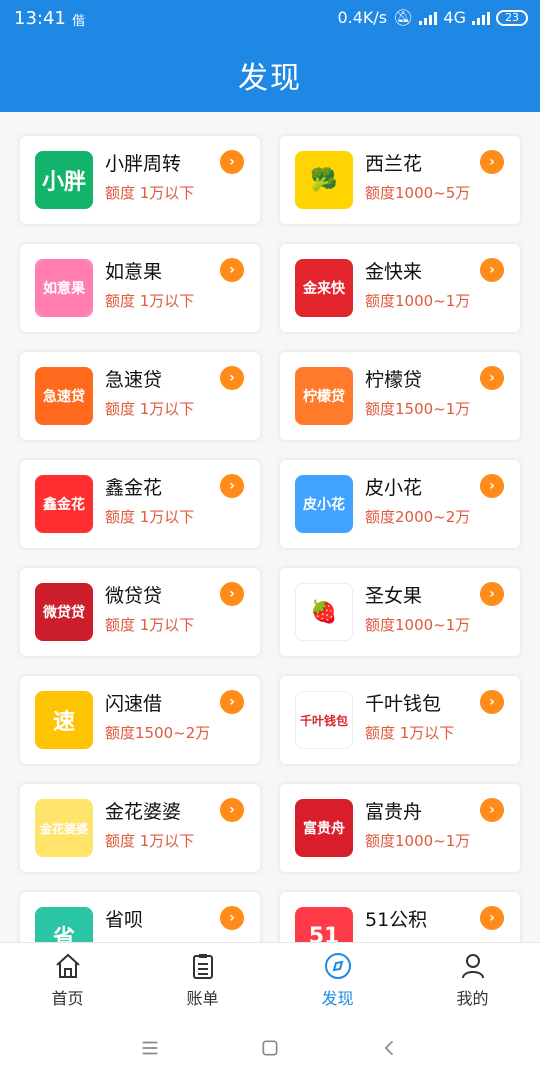 Image resolution: width=540 pixels, height=1080 pixels. What do you see at coordinates (64, 396) in the screenshot?
I see `product-logo: 急速贷` at bounding box center [64, 396].